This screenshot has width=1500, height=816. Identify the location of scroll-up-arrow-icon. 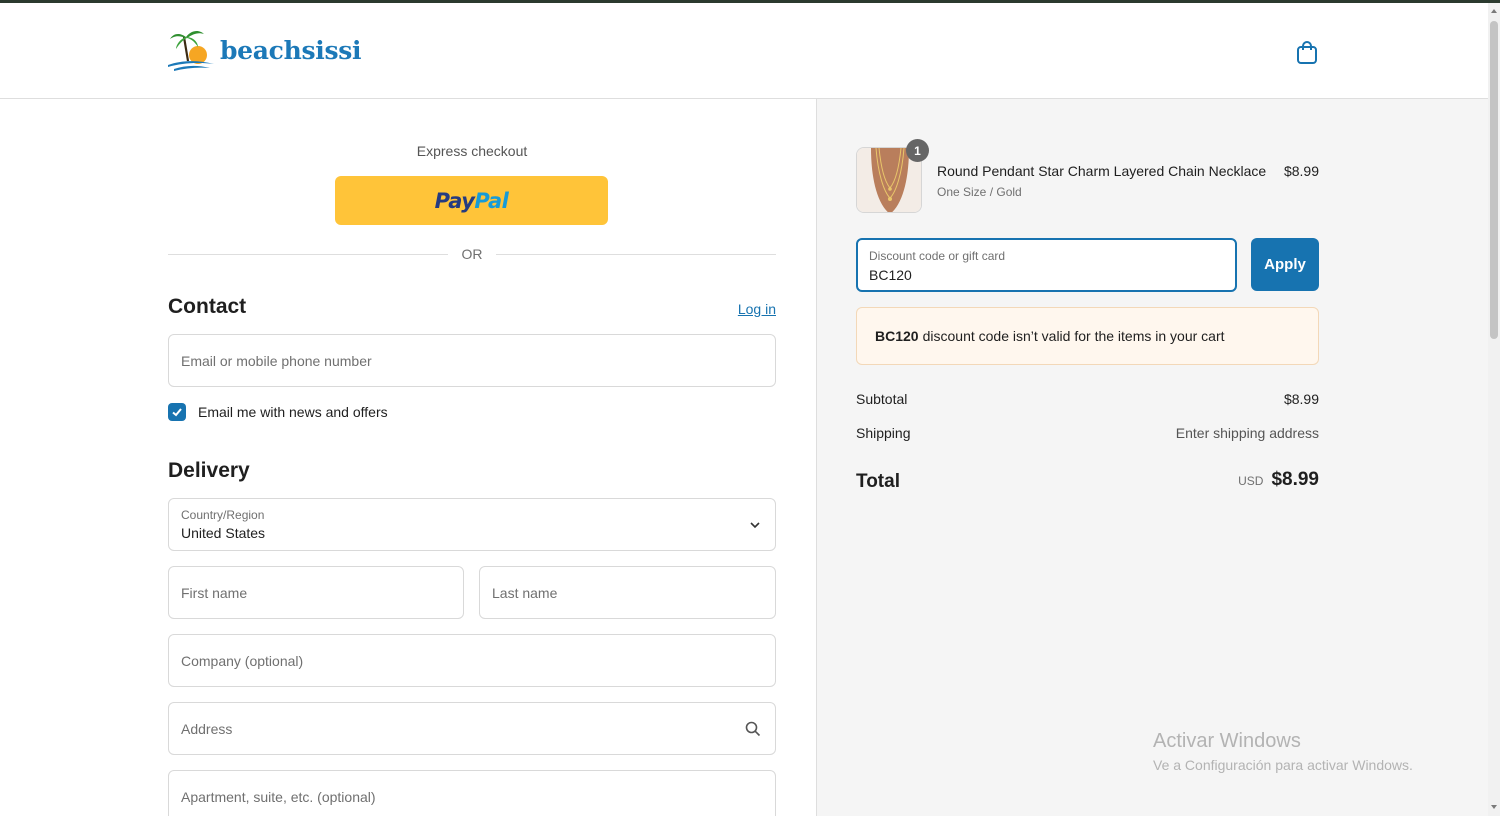
(1494, 11).